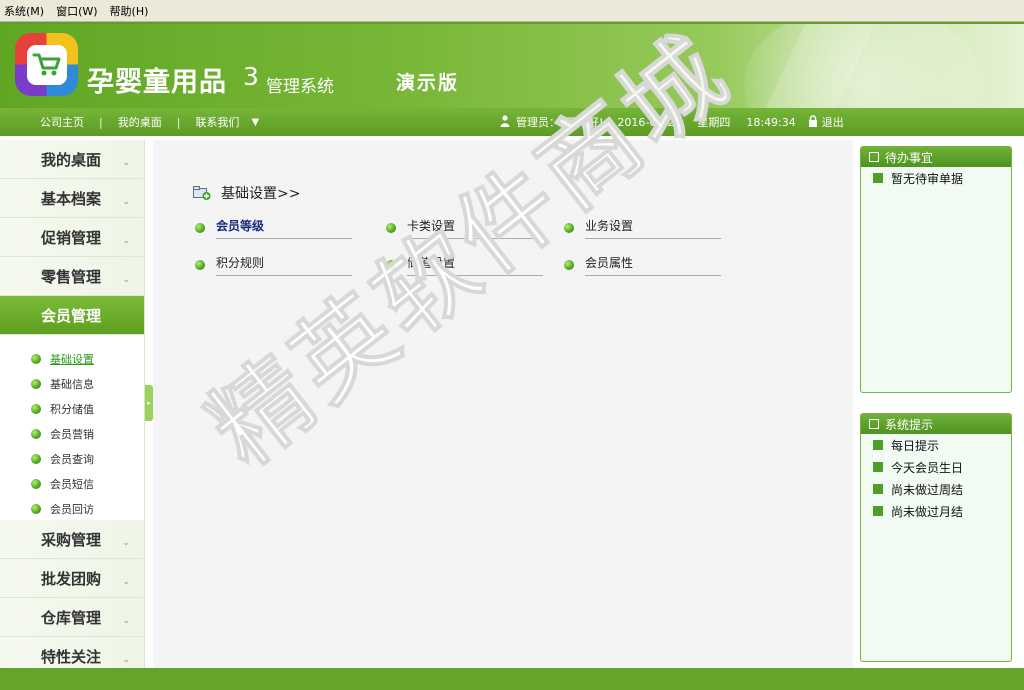 This screenshot has width=1024, height=690. I want to click on sidebar-item-member-marketing: 会员营销, so click(72, 433).